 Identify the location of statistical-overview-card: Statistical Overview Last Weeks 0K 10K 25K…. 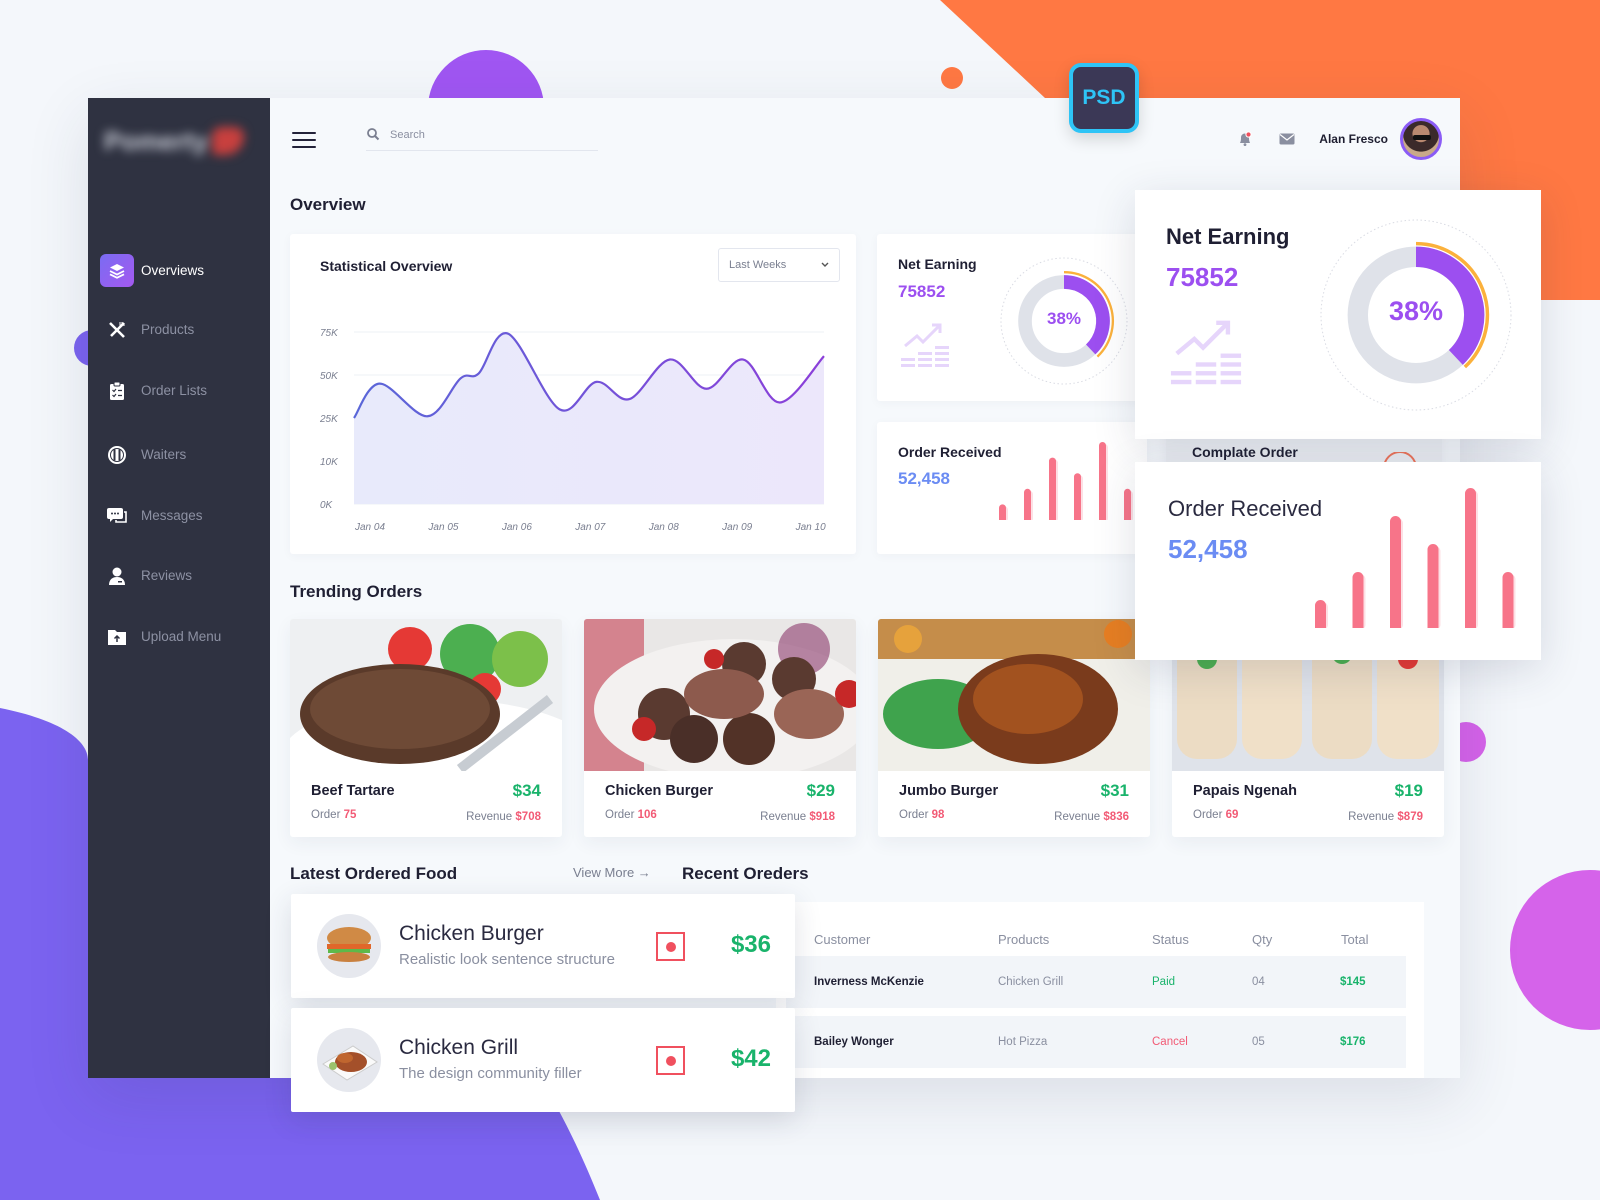
(573, 394).